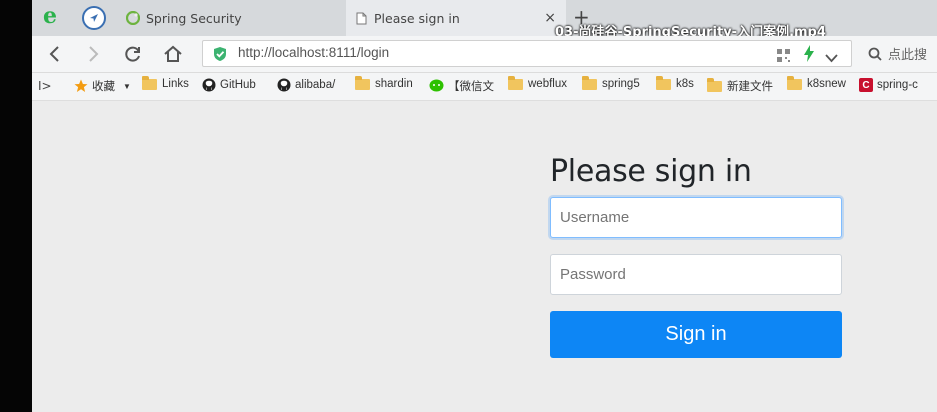 The height and width of the screenshot is (412, 937). I want to click on bookmark-webflux: webflux, so click(537, 82).